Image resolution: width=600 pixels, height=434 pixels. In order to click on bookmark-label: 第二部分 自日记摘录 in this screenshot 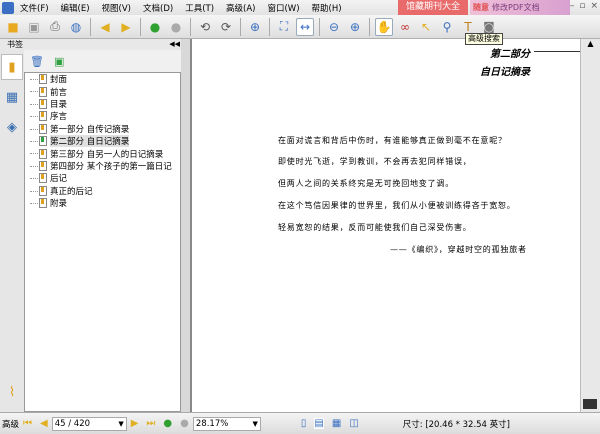, I will do `click(90, 141)`.